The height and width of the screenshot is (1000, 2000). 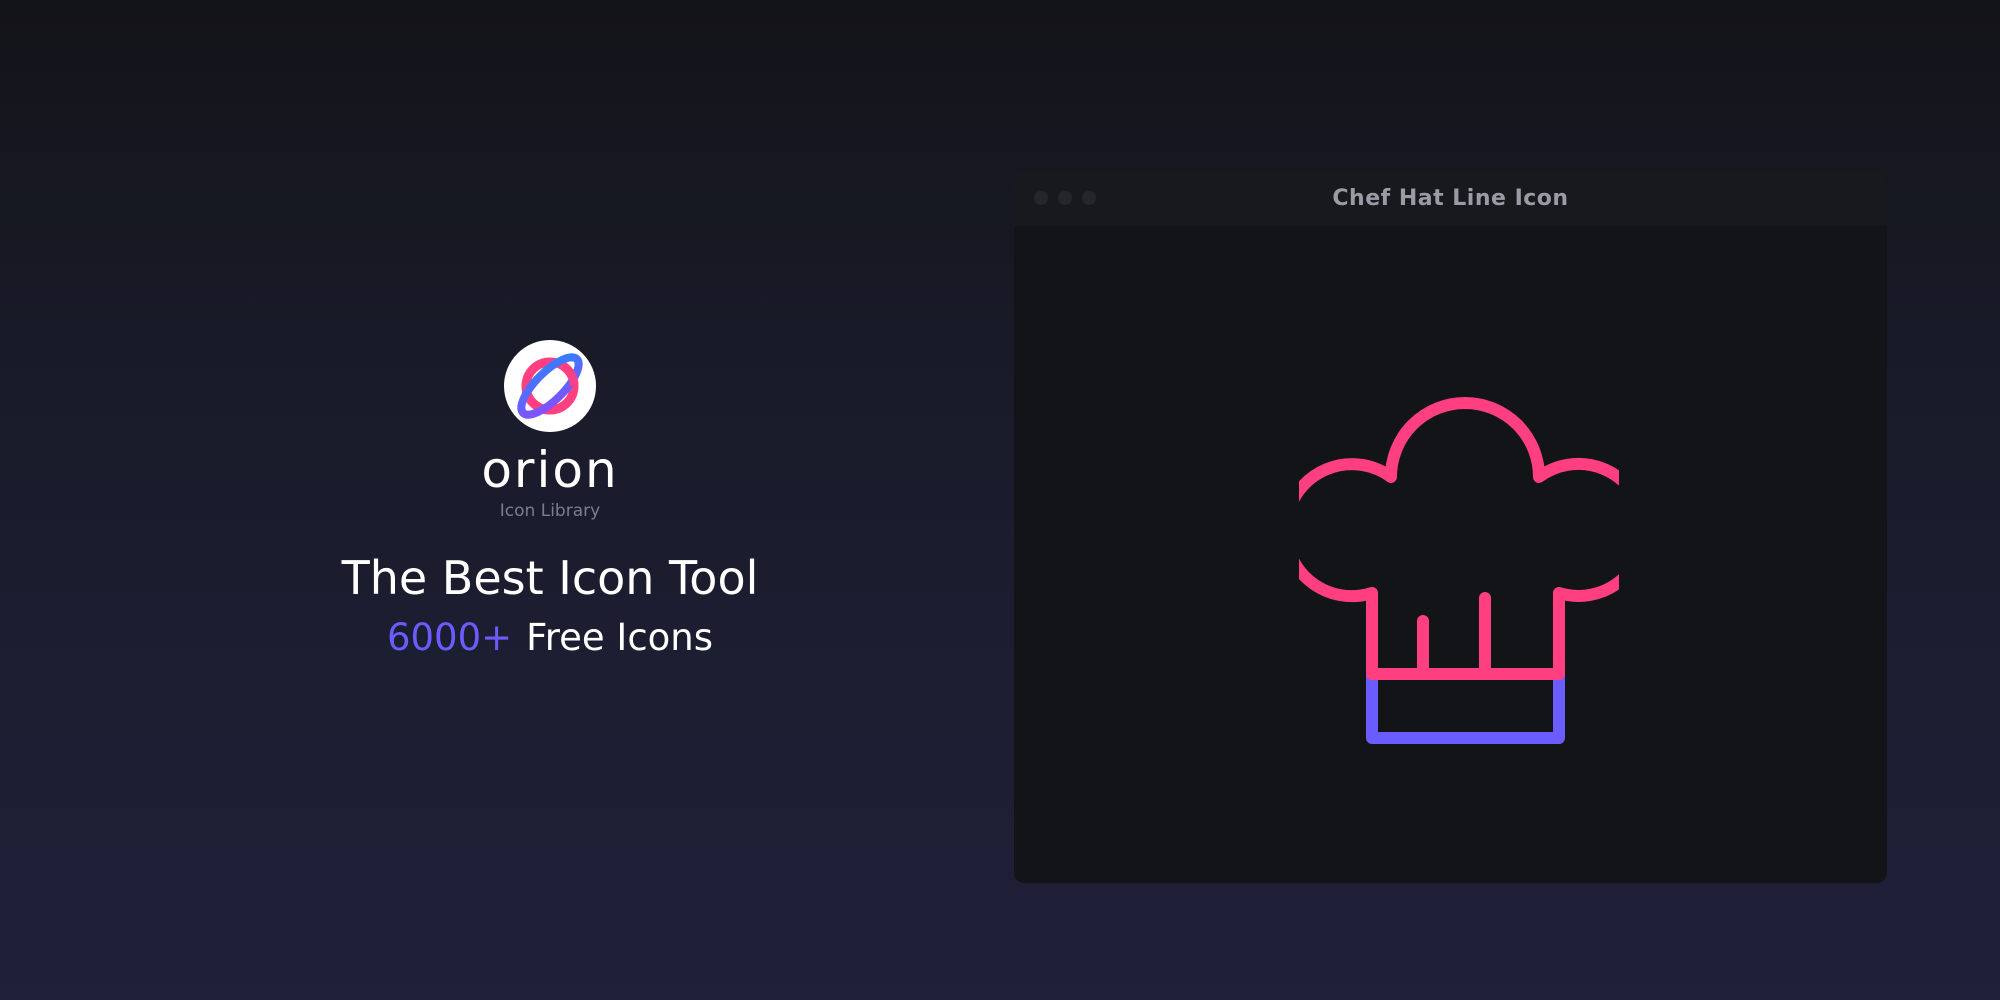 I want to click on window-titlebar: Chef Hat Line Icon, so click(x=1450, y=198).